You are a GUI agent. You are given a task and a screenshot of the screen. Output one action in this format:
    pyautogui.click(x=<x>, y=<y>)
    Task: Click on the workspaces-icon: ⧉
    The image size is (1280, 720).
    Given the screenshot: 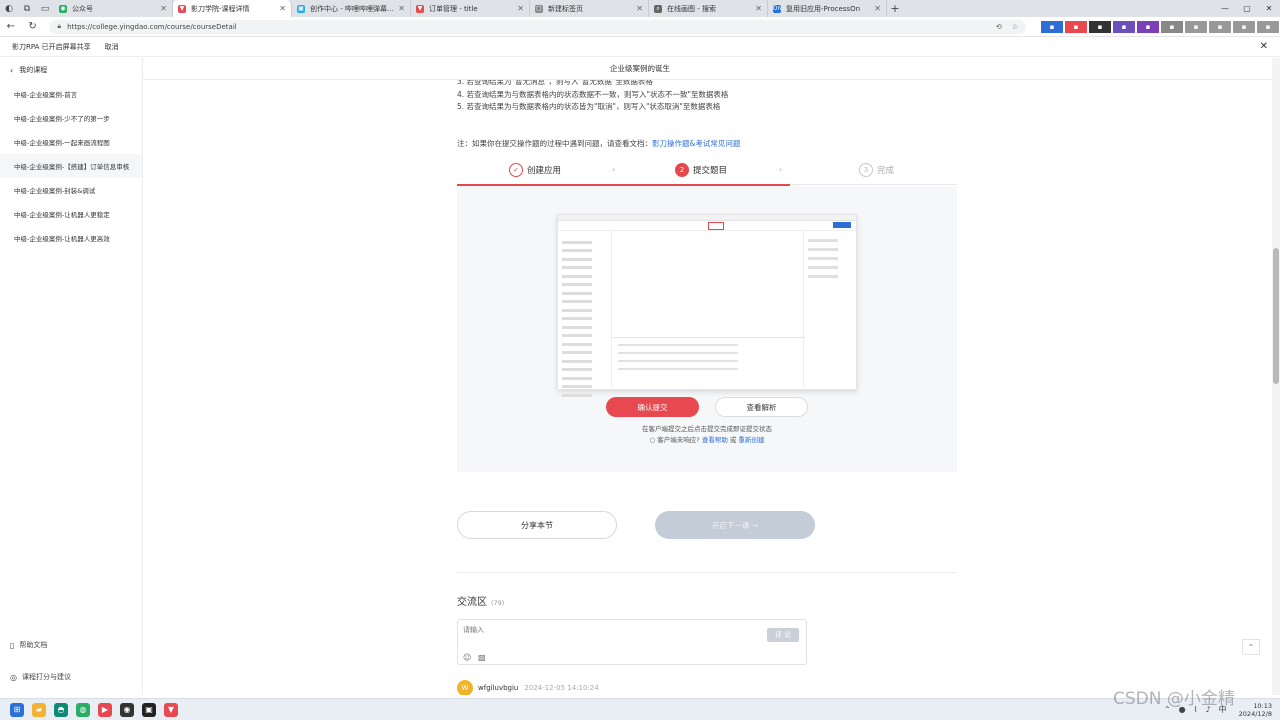 What is the action you would take?
    pyautogui.click(x=27, y=8)
    